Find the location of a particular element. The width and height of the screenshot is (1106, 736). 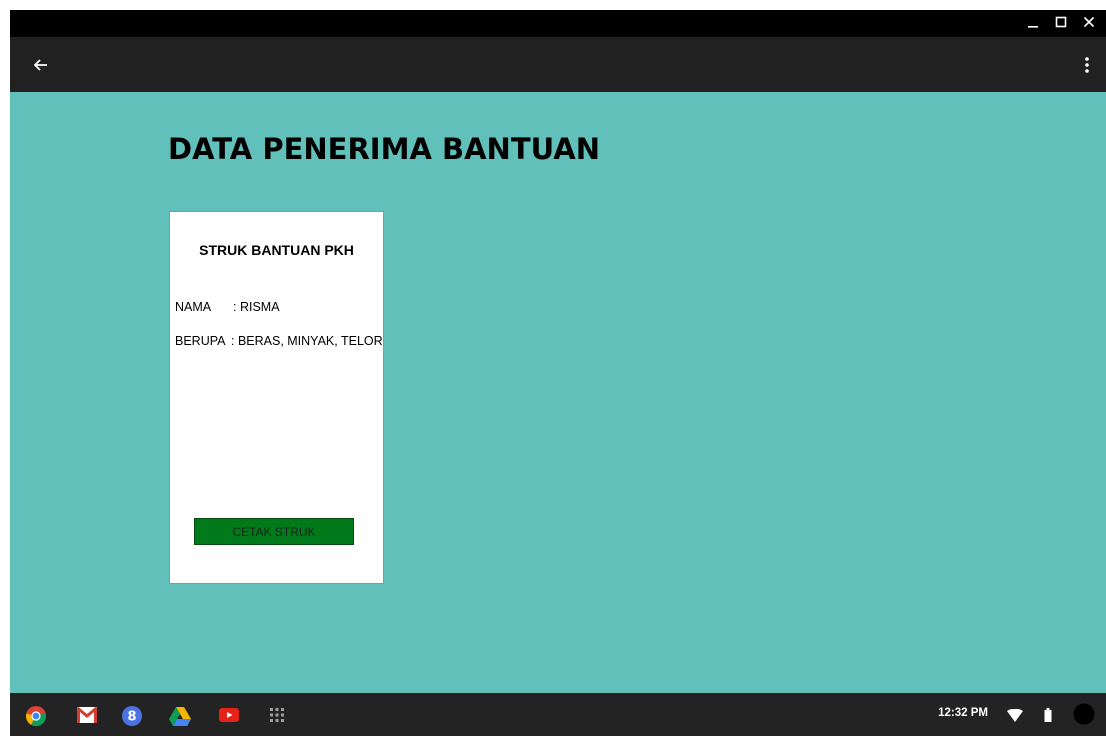

wifi-icon is located at coordinates (1018, 719).